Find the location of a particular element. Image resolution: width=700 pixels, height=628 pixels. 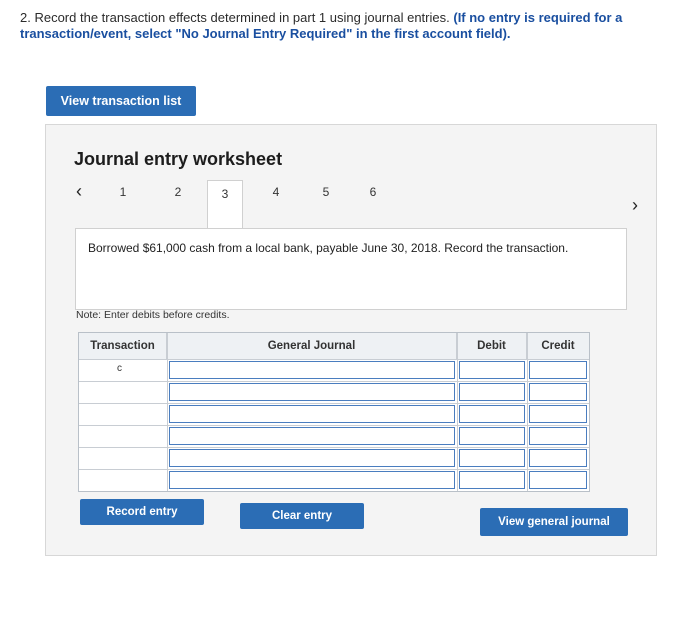

previous-arrow-icon: ‹ is located at coordinates (79, 191).